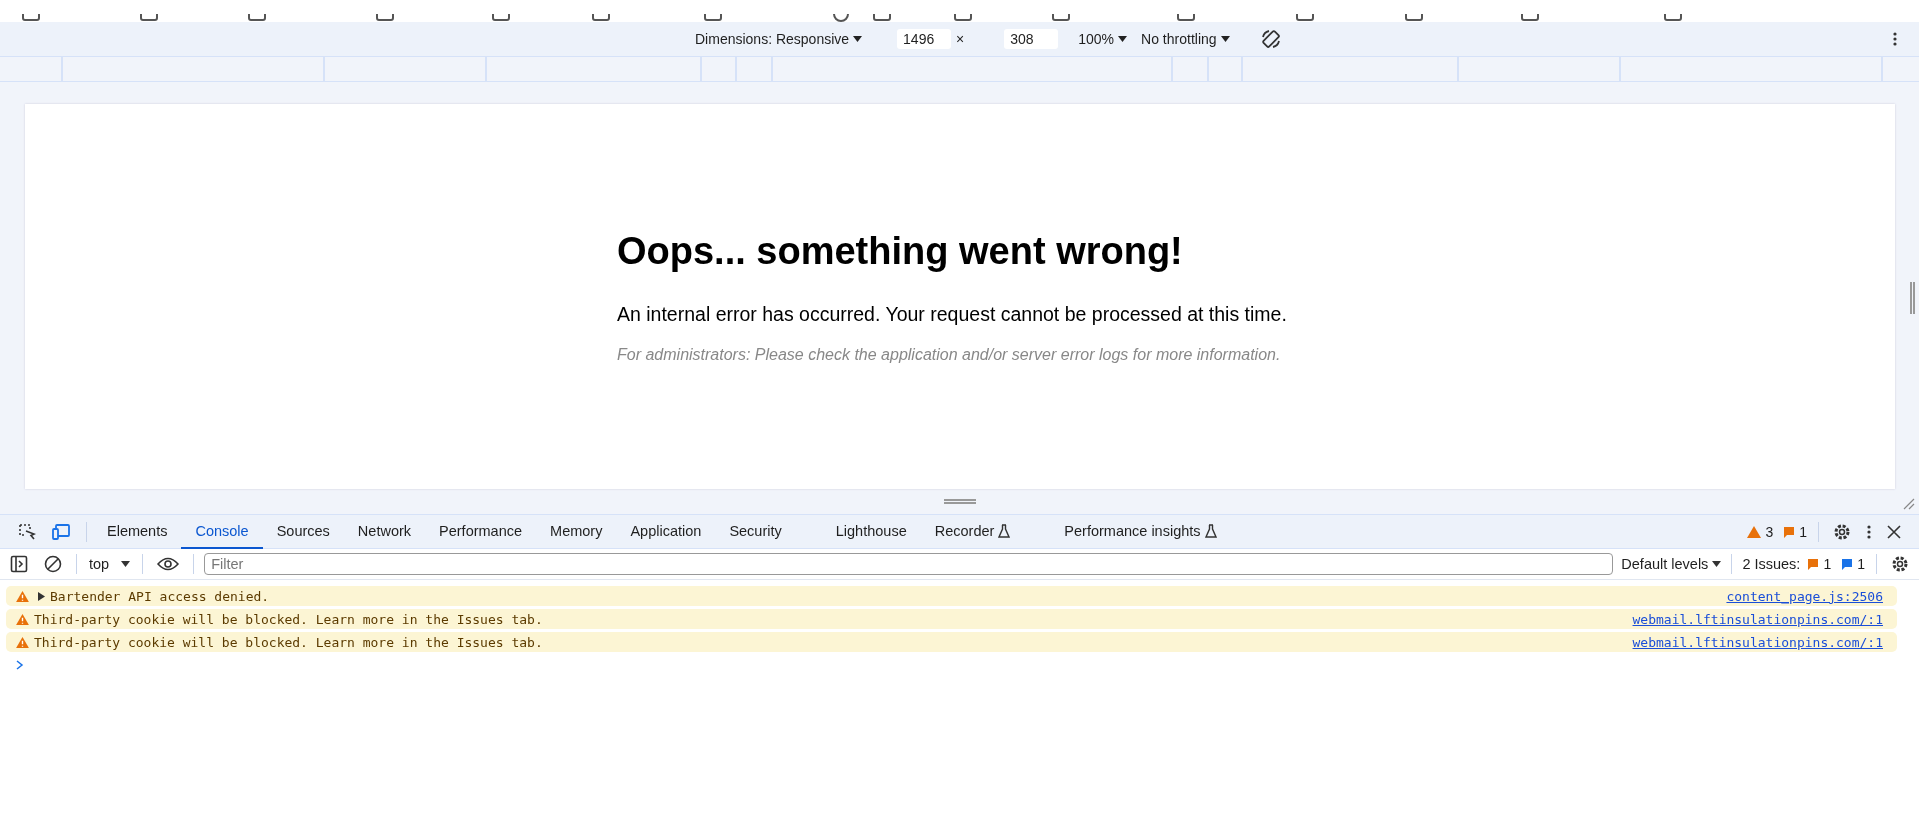  What do you see at coordinates (303, 531) in the screenshot?
I see `devtools-tab: Sources` at bounding box center [303, 531].